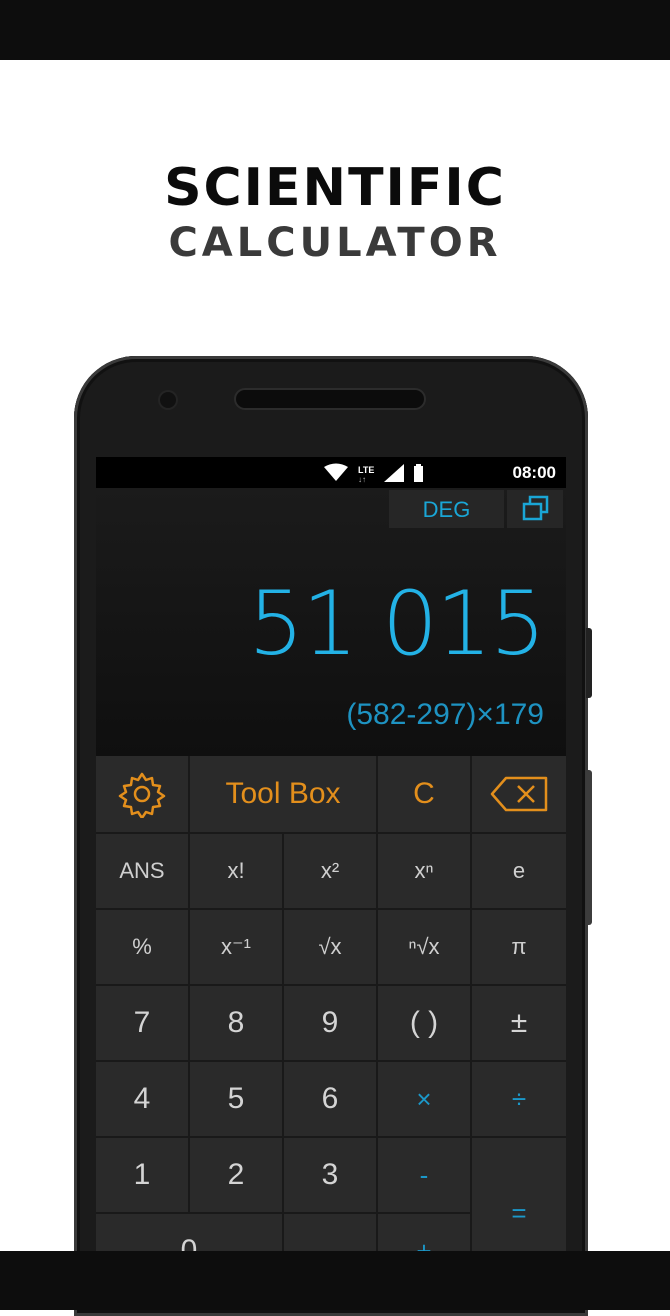  I want to click on operator-key: ÷, so click(519, 1099).